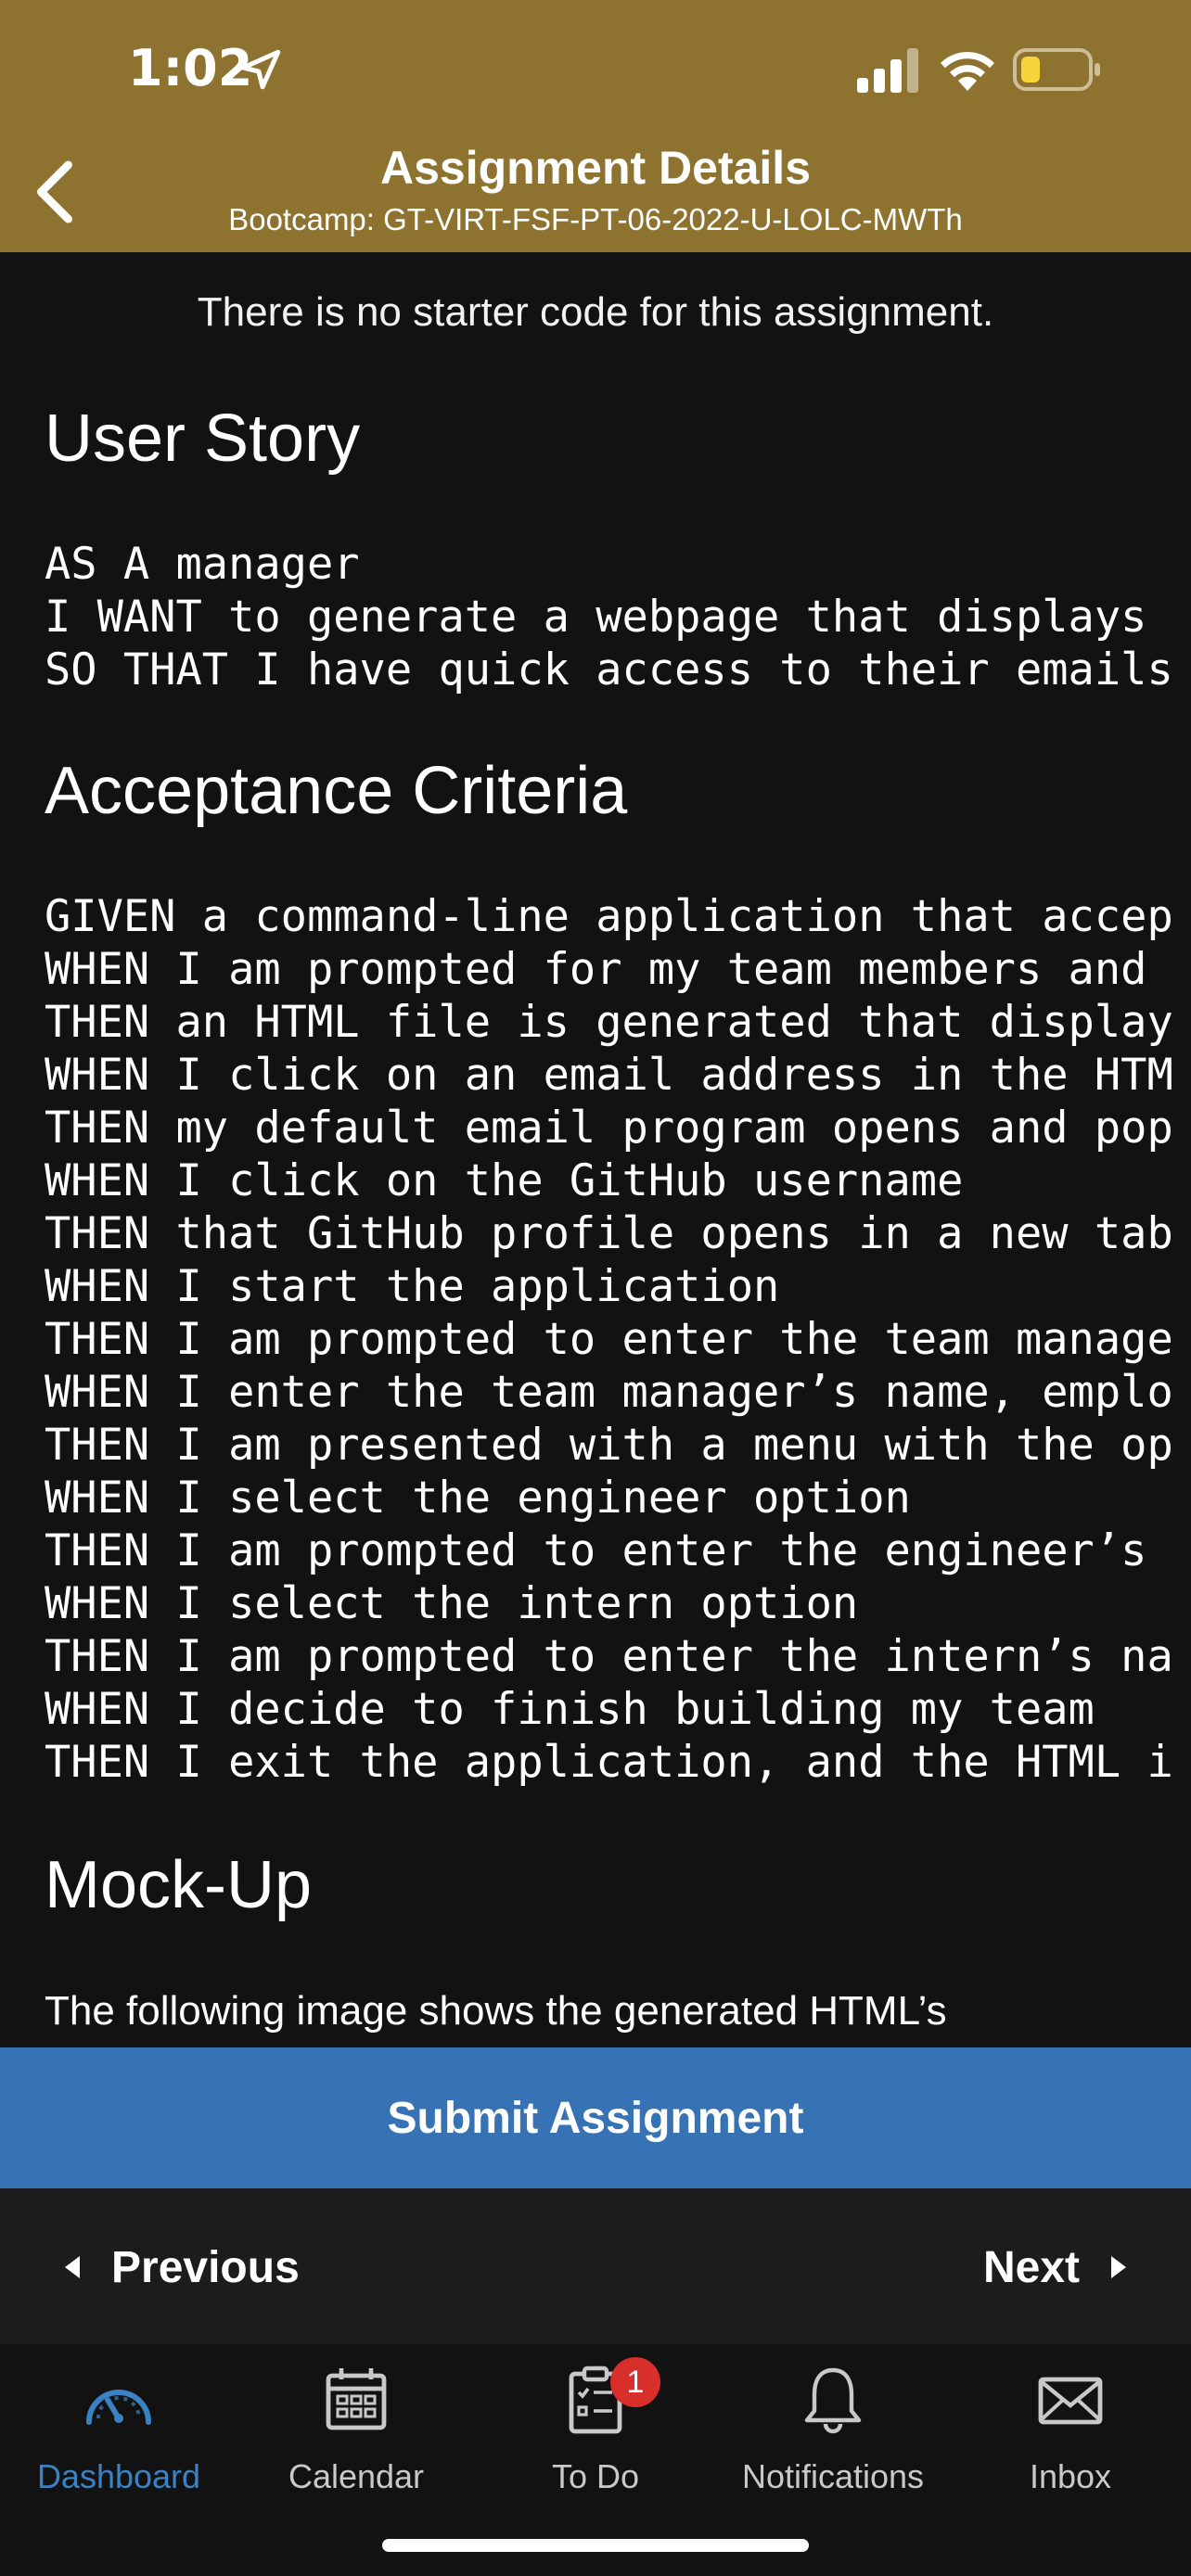  Describe the element at coordinates (260, 69) in the screenshot. I see `location-arrow-icon` at that location.